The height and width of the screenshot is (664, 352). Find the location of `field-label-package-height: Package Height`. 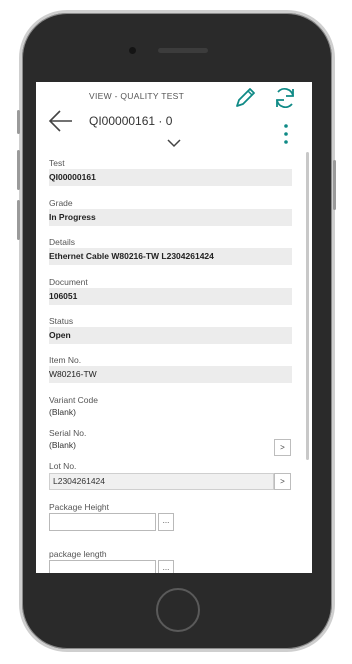

field-label-package-height: Package Height is located at coordinates (79, 507).